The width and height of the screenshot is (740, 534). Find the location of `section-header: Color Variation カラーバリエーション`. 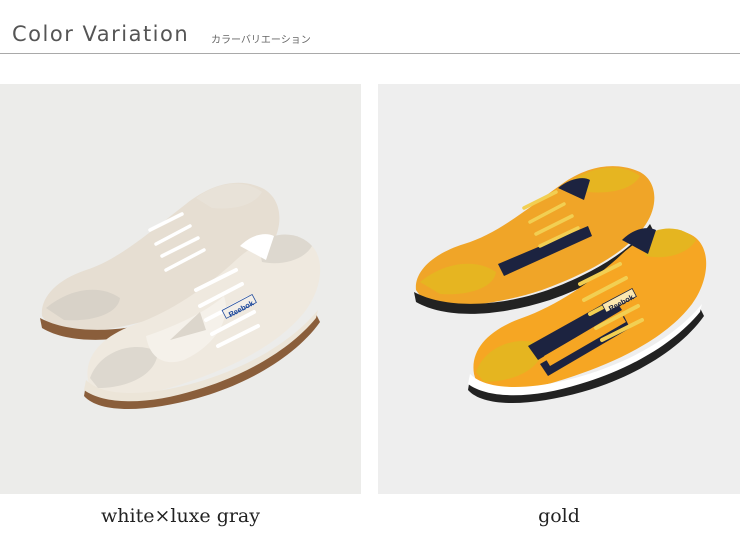

section-header: Color Variation カラーバリエーション is located at coordinates (370, 28).